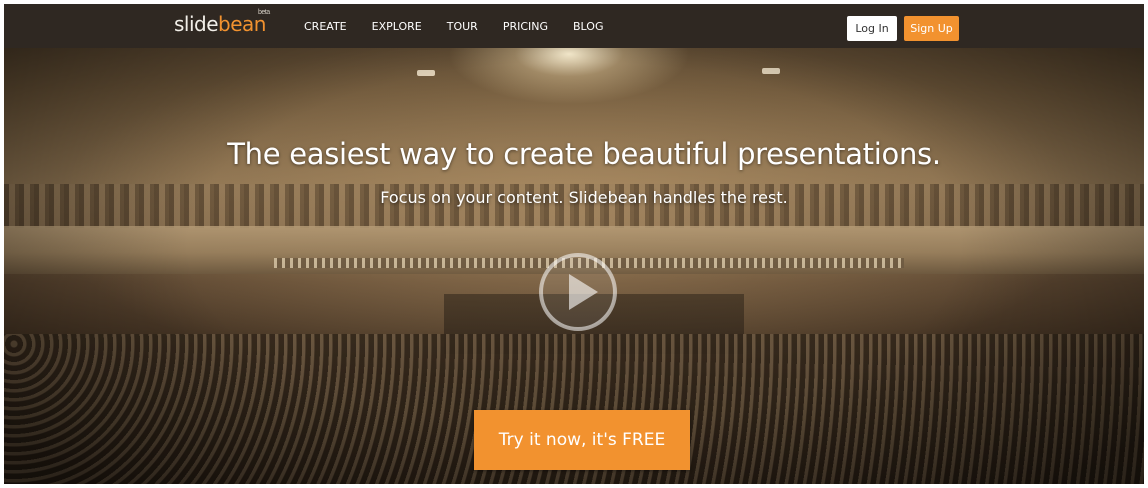  What do you see at coordinates (222, 24) in the screenshot?
I see `slidebean-logo: slidebean beta` at bounding box center [222, 24].